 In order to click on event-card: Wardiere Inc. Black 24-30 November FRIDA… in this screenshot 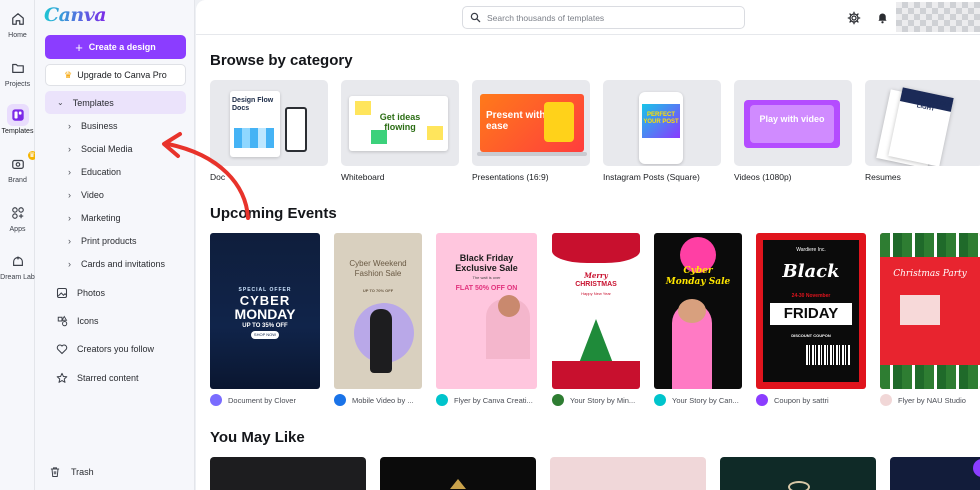, I will do `click(811, 319)`.